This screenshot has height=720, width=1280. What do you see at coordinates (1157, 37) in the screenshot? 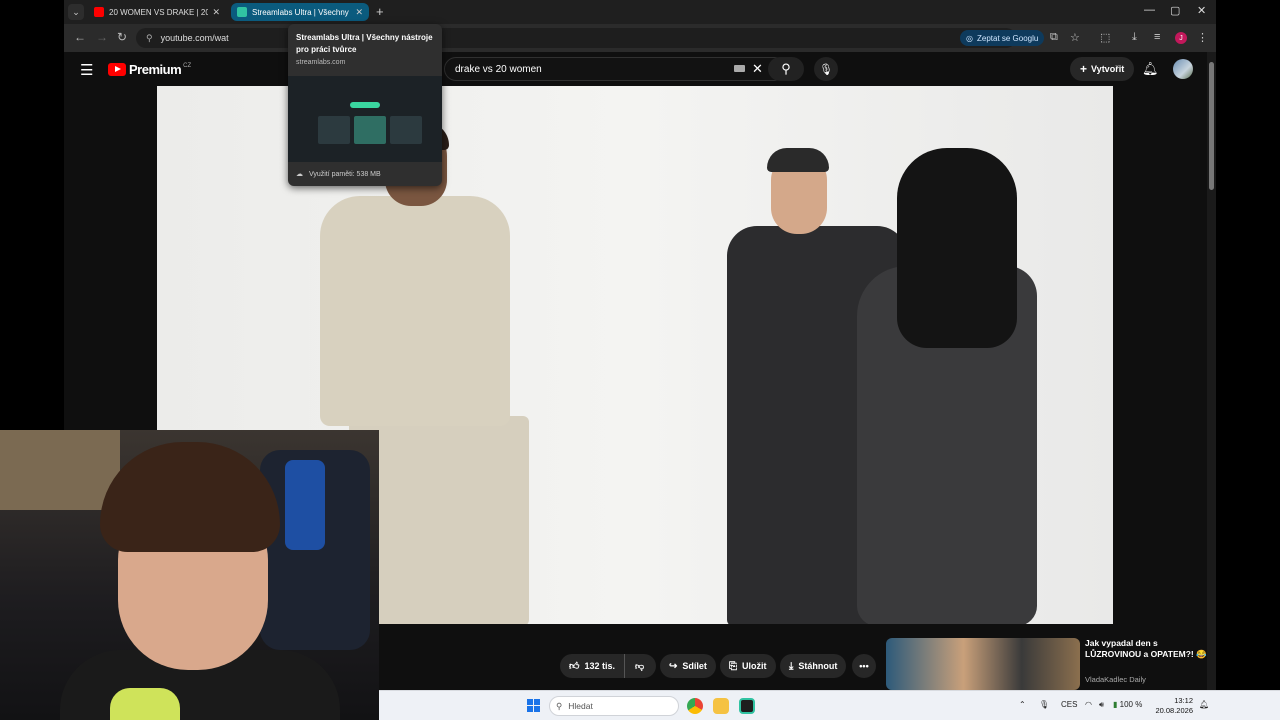
I see `reading-list-icon: ≡` at bounding box center [1157, 37].